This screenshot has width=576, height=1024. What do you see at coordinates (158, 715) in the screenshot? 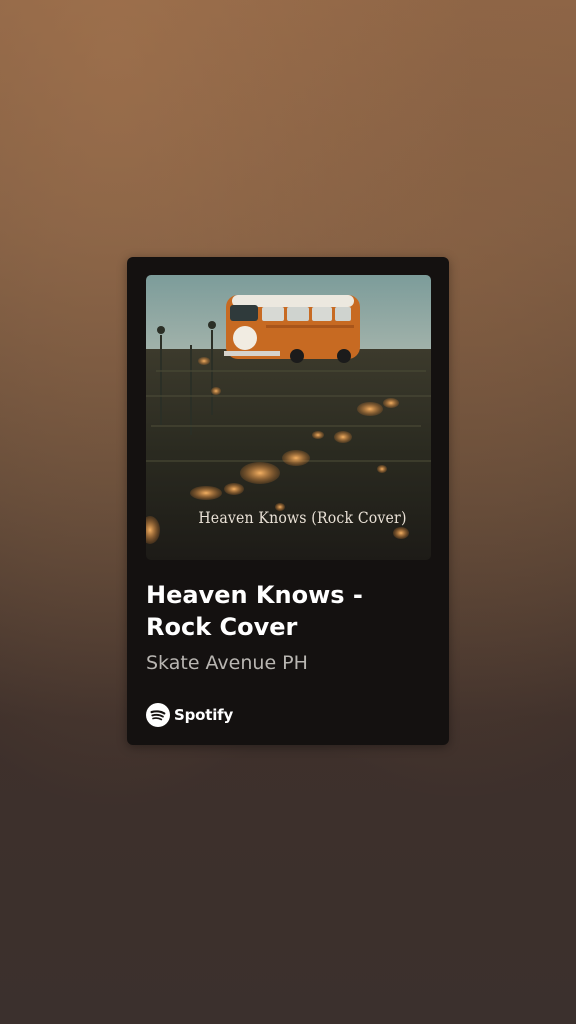
I see `spotify-logo-icon` at bounding box center [158, 715].